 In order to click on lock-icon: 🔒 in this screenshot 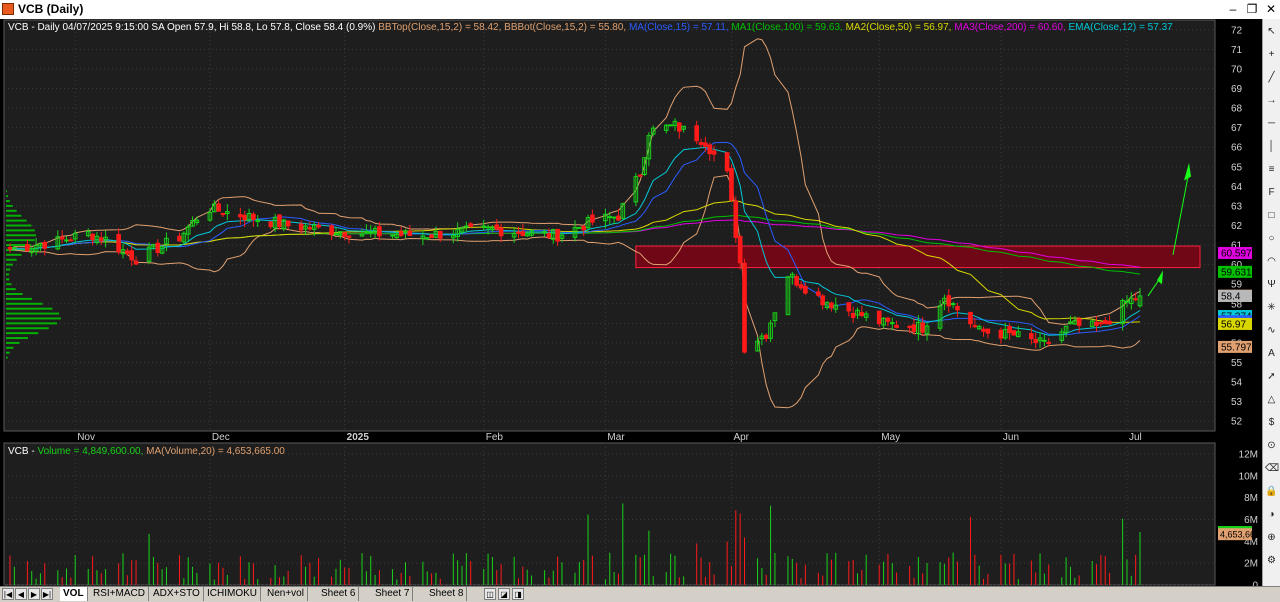, I will do `click(1271, 492)`.